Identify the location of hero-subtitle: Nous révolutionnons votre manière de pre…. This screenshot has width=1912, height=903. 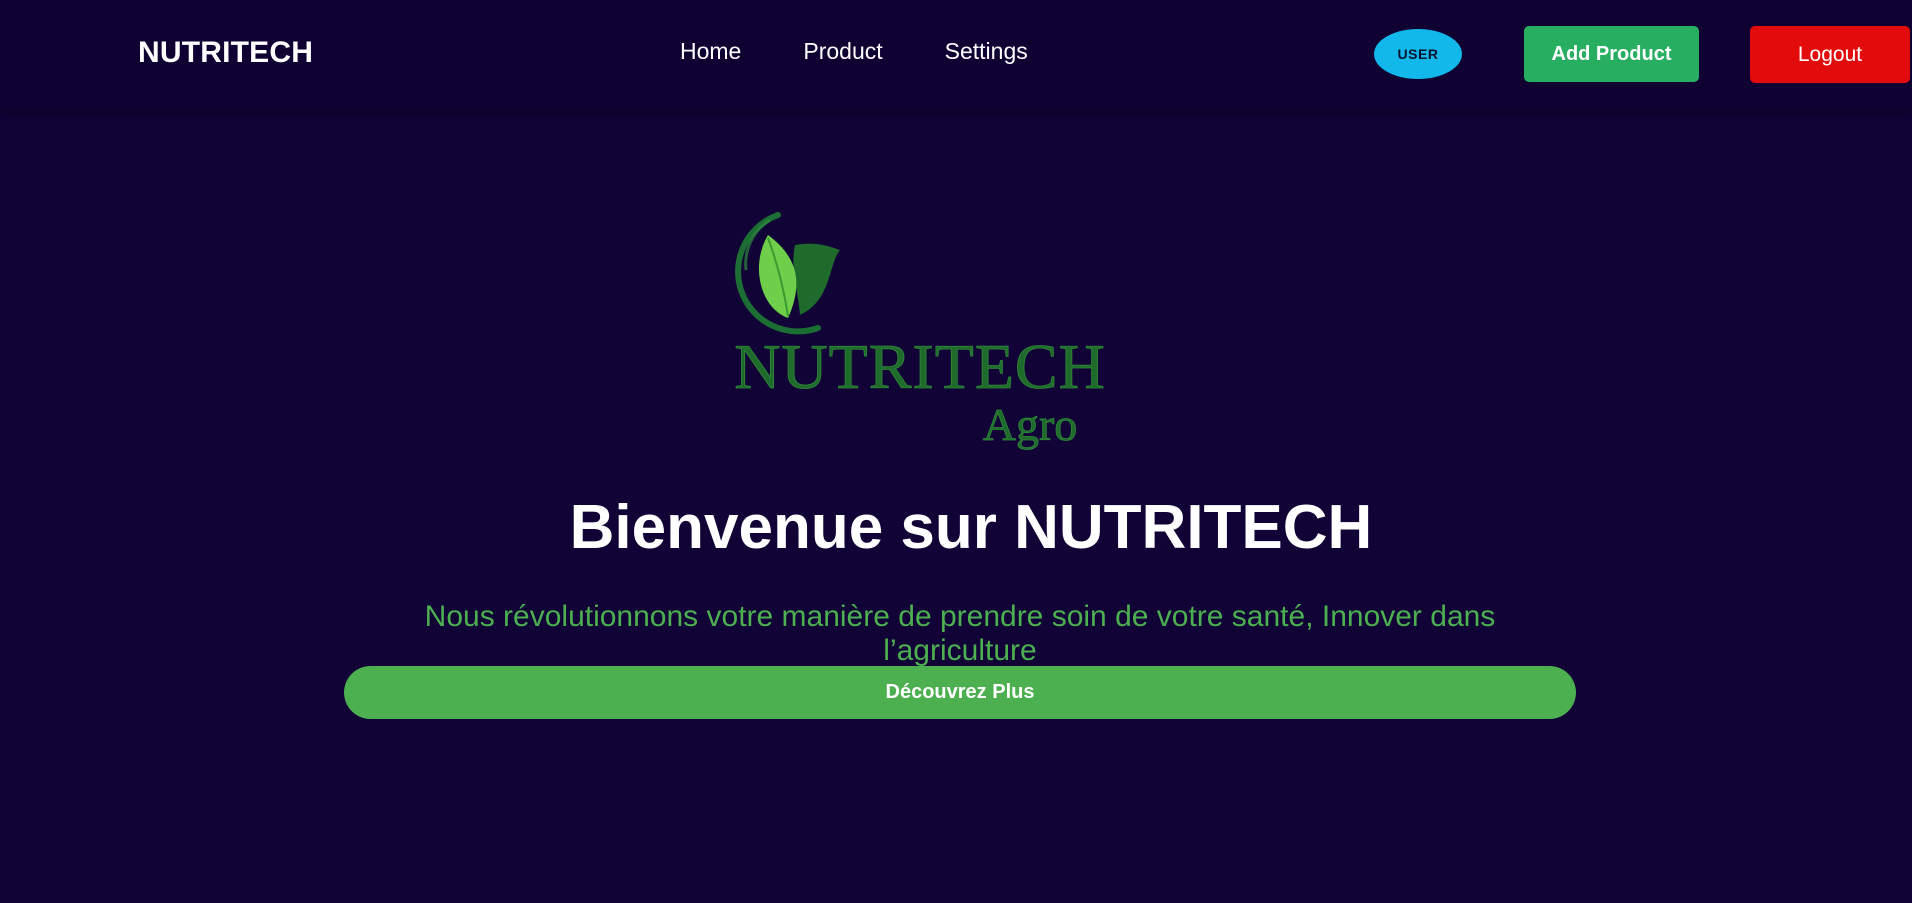
(960, 633).